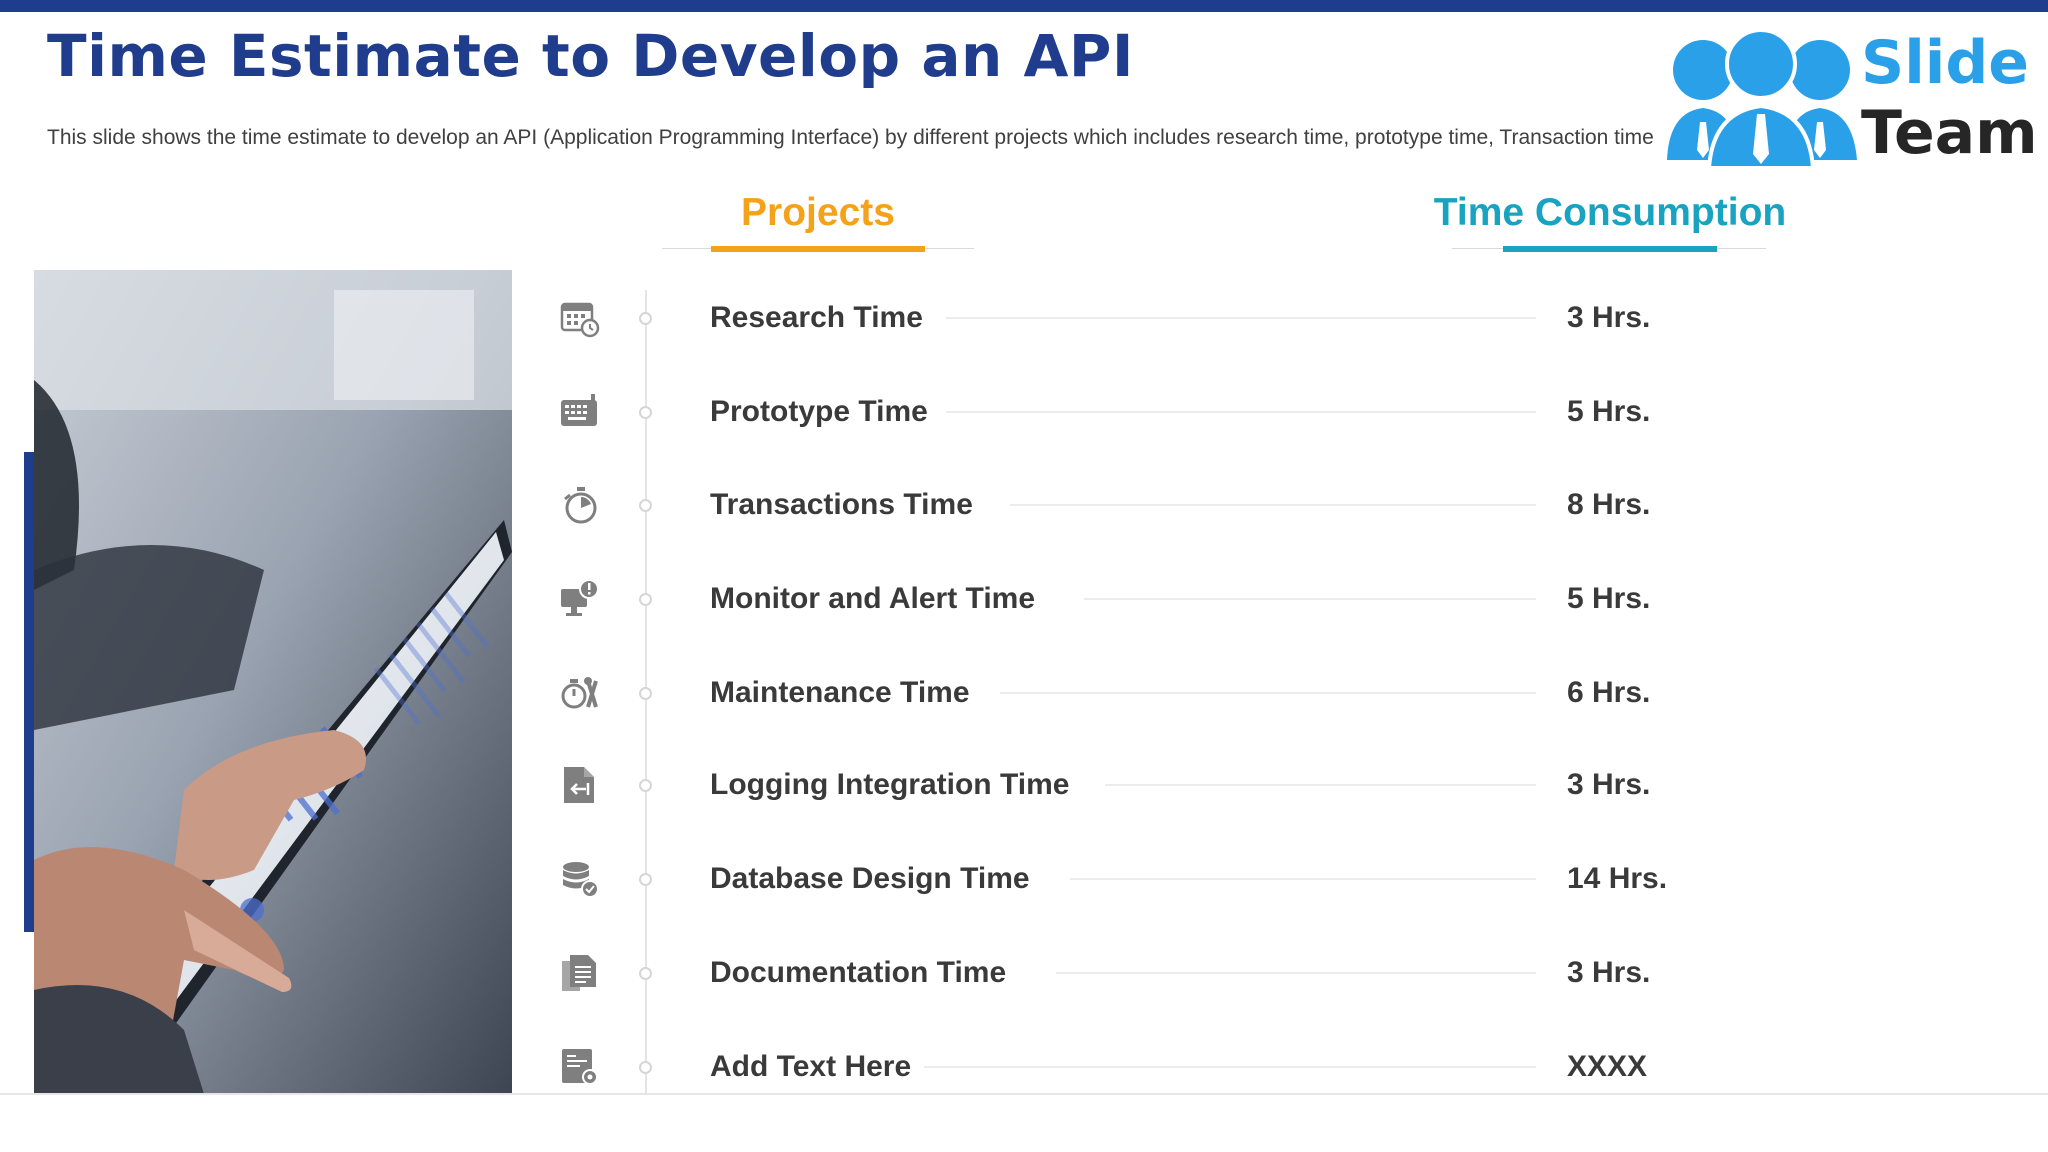  Describe the element at coordinates (29, 692) in the screenshot. I see `photo-side-accent` at that location.